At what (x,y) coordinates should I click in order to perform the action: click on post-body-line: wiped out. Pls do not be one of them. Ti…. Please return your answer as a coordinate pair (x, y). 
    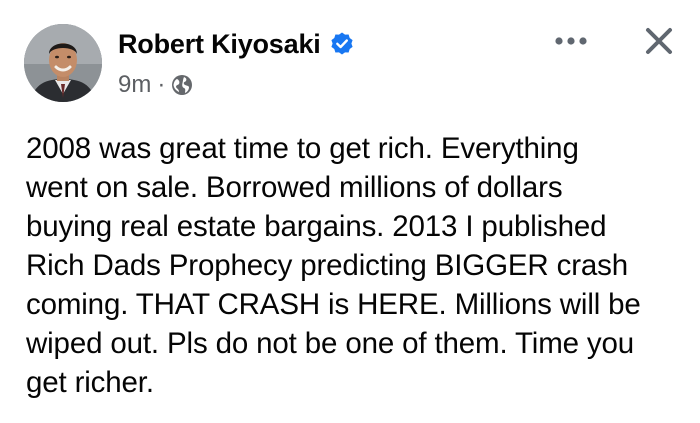
    Looking at the image, I should click on (330, 343).